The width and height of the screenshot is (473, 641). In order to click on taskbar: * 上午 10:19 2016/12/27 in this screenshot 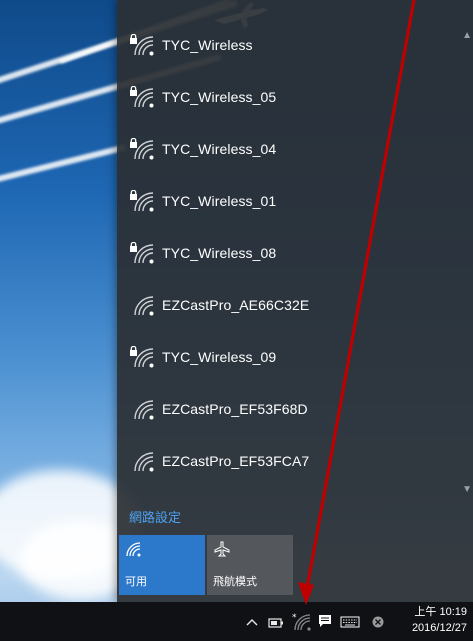, I will do `click(236, 621)`.